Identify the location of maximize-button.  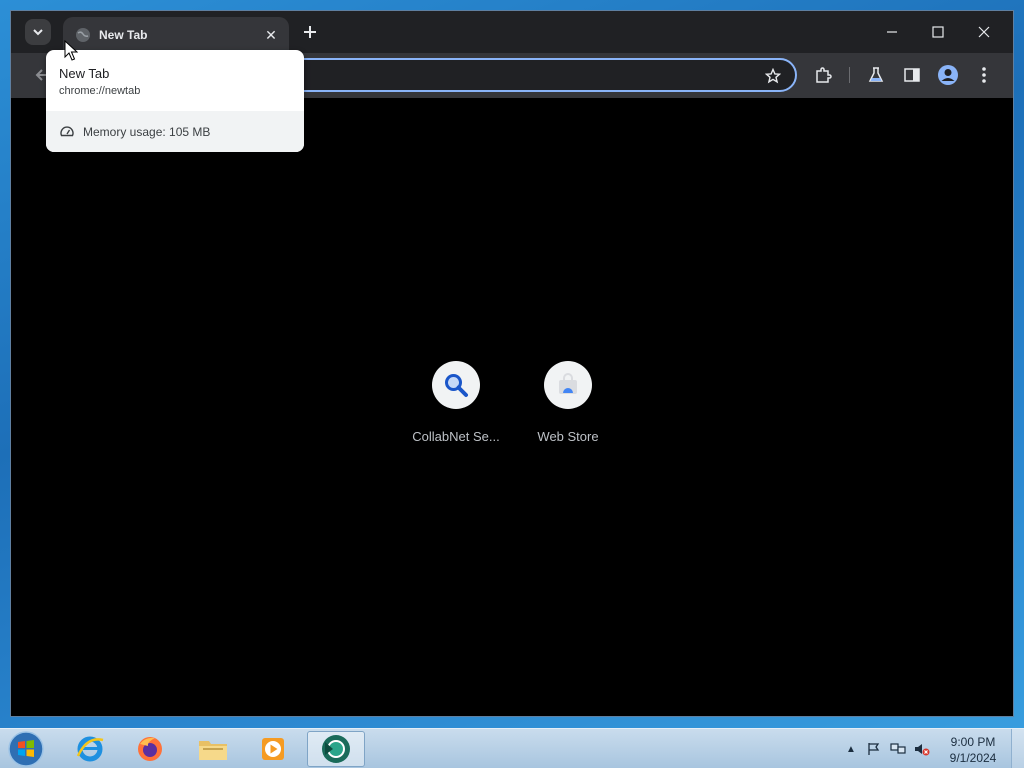
(938, 32).